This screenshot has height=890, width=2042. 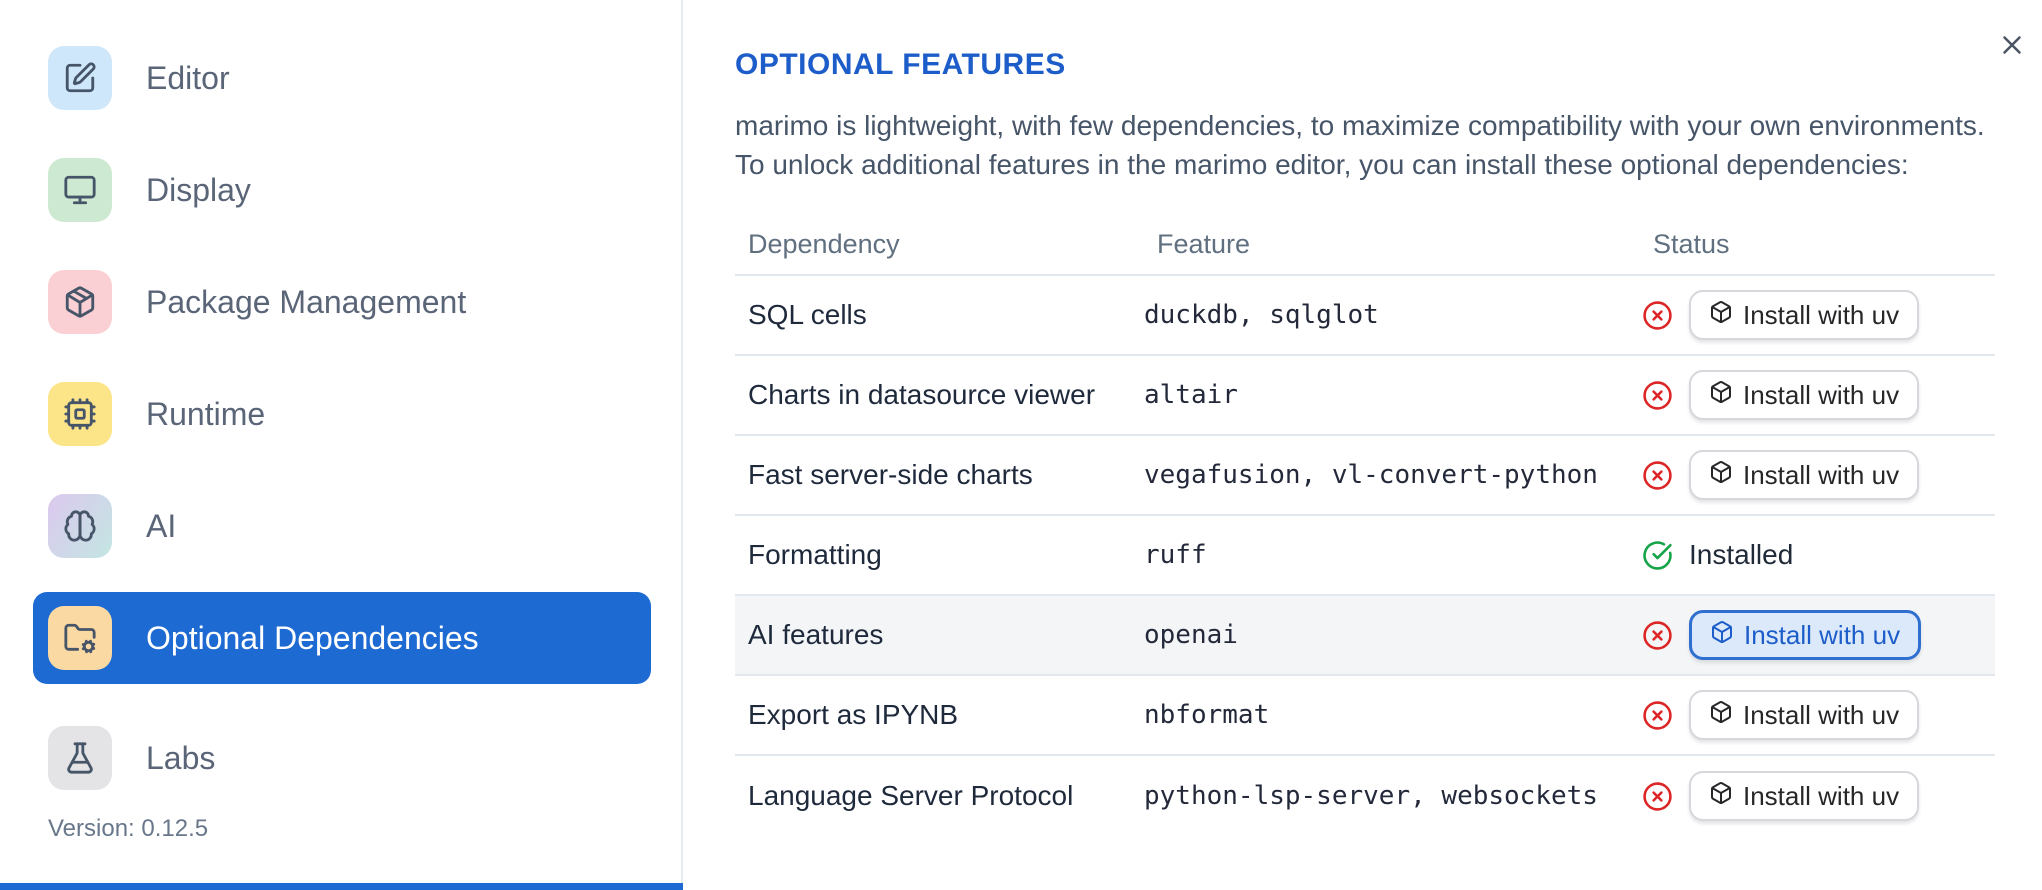 What do you see at coordinates (1365, 636) in the screenshot?
I see `table-row: AI features openai Install with uv` at bounding box center [1365, 636].